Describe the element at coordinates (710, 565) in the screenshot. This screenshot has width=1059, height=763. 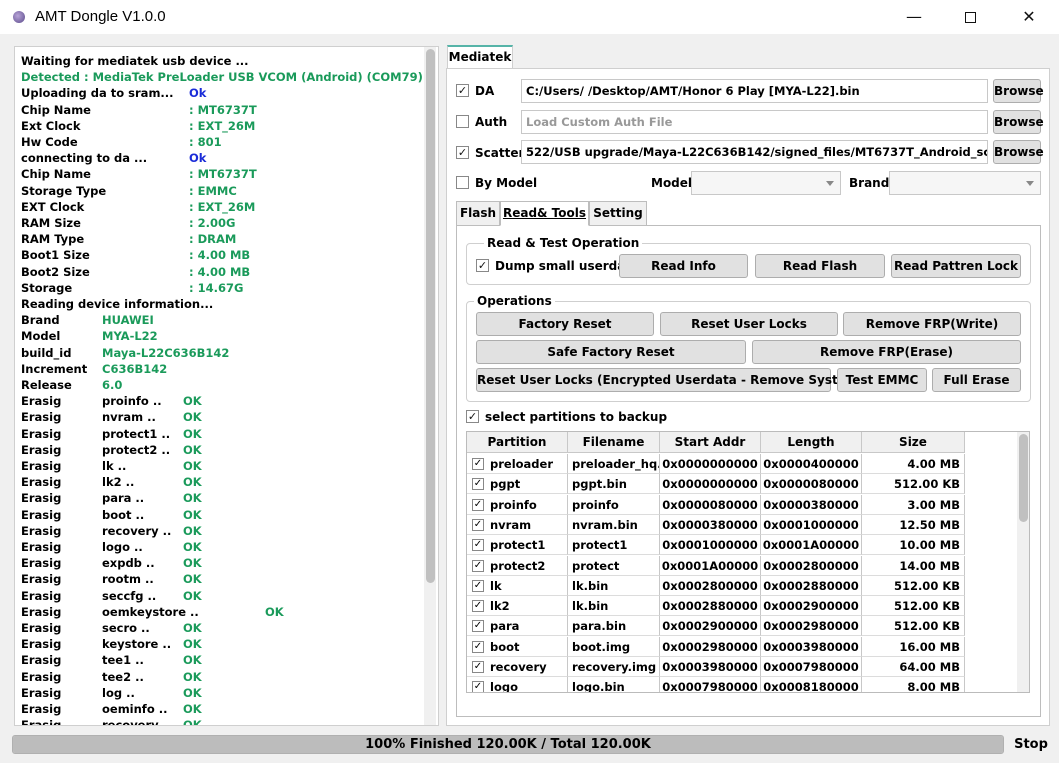
I see `table-cell: 0x0001A00000` at that location.